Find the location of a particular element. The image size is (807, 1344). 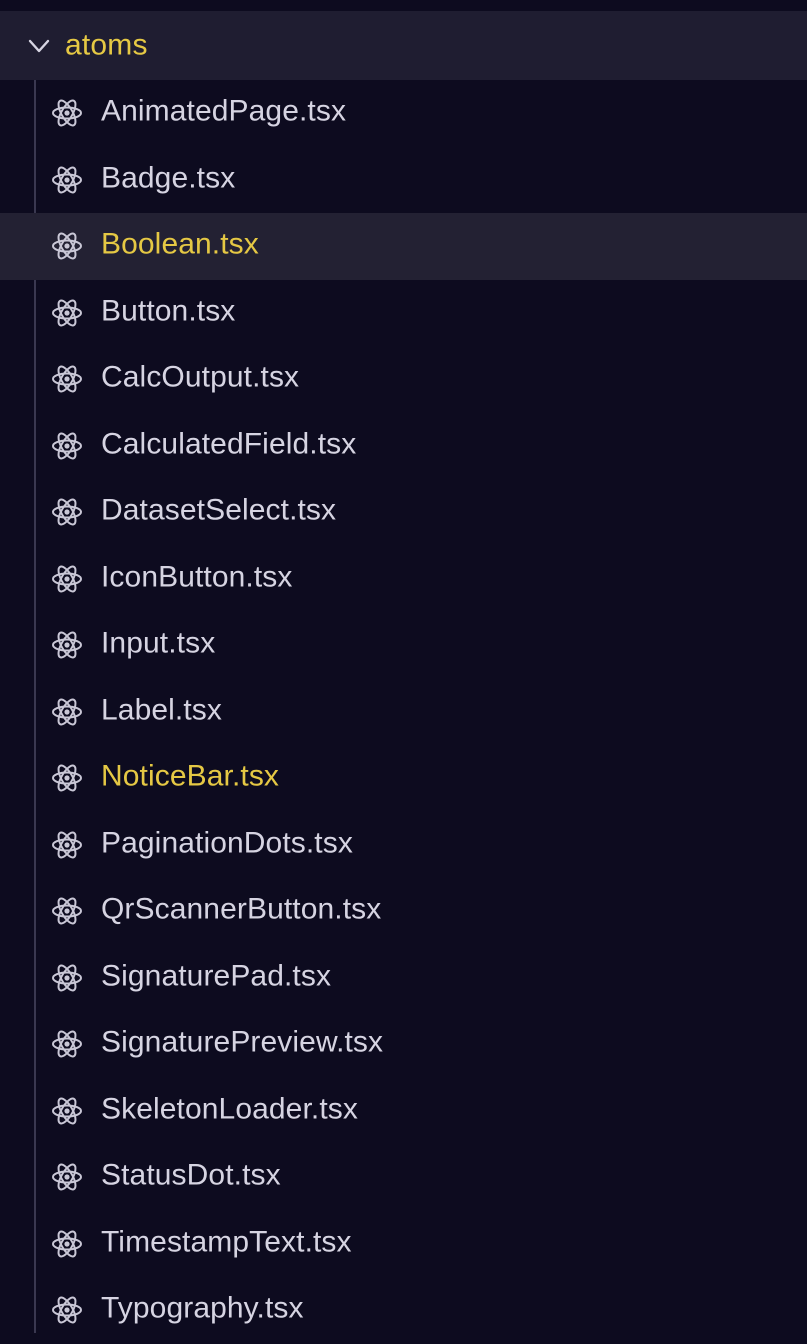

file-name: SignaturePreview.tsx is located at coordinates (242, 1042).